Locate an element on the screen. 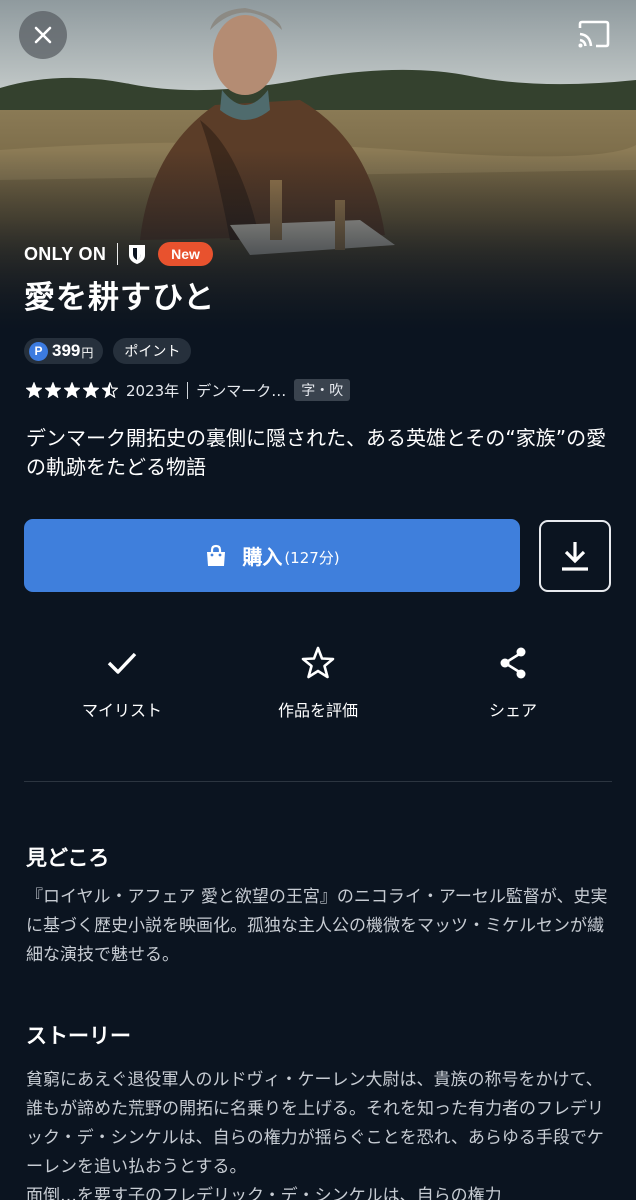 This screenshot has height=1200, width=636. rate-label: 作品を評価 is located at coordinates (317, 710).